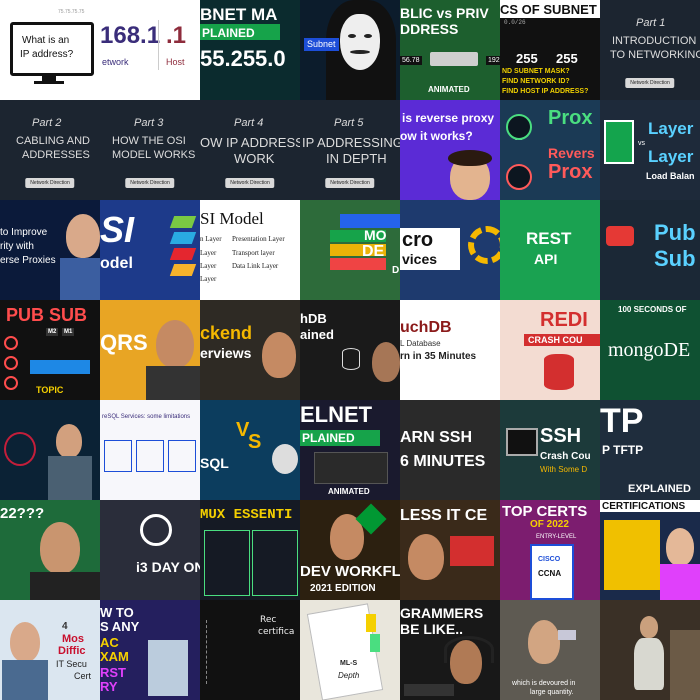 This screenshot has height=700, width=700. I want to click on thumb-ip-address: 75.75.75.75 What is an IP address?, so click(50, 50).